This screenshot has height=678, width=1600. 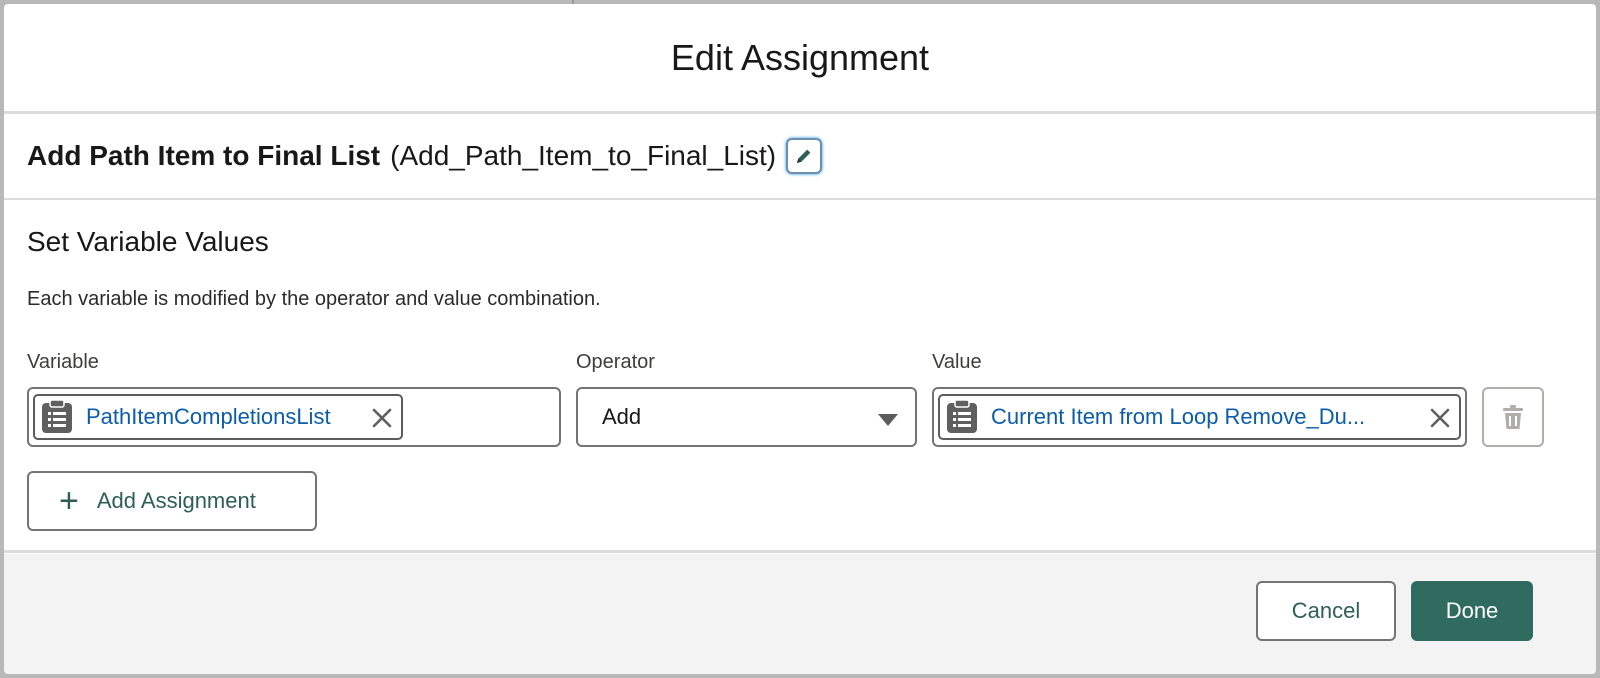 I want to click on element-label: Add Path Item to Final List, so click(x=204, y=155).